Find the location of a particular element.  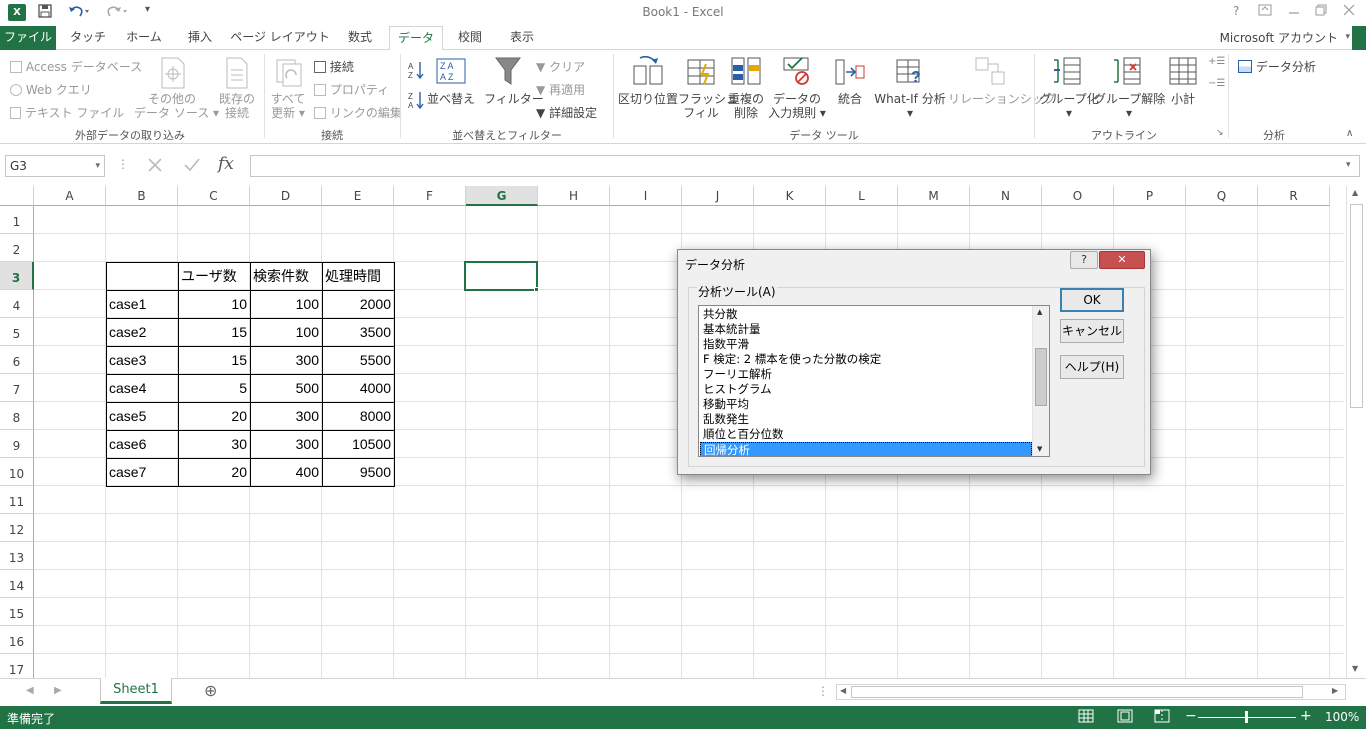

scroll-left-icon: ◀ is located at coordinates (843, 690).